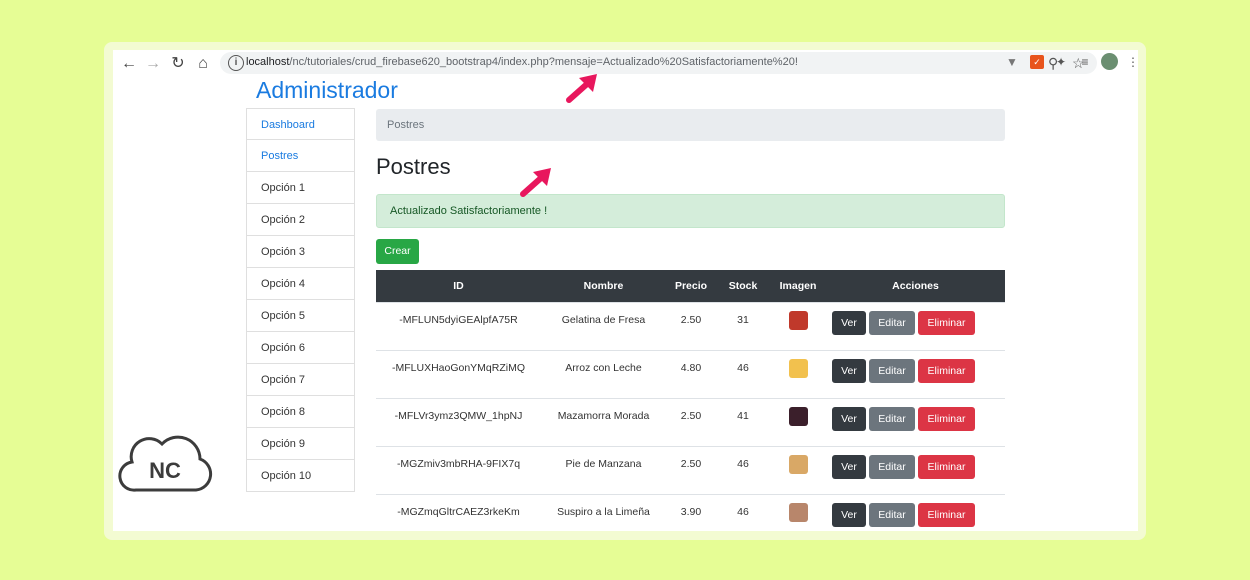 Image resolution: width=1250 pixels, height=580 pixels. Describe the element at coordinates (743, 416) in the screenshot. I see `cell-stock: 41` at that location.